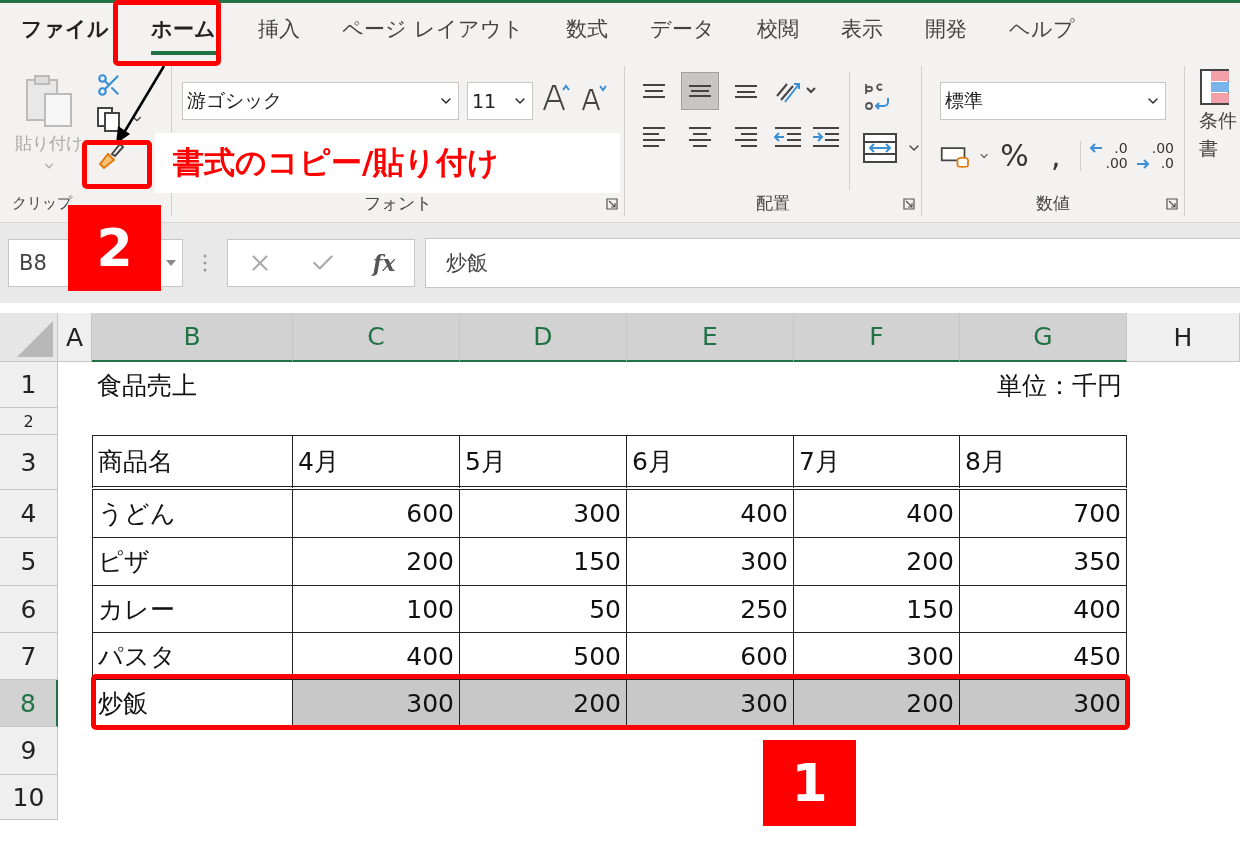  What do you see at coordinates (1053, 101) in the screenshot?
I see `number-format-dropdown: 標準` at bounding box center [1053, 101].